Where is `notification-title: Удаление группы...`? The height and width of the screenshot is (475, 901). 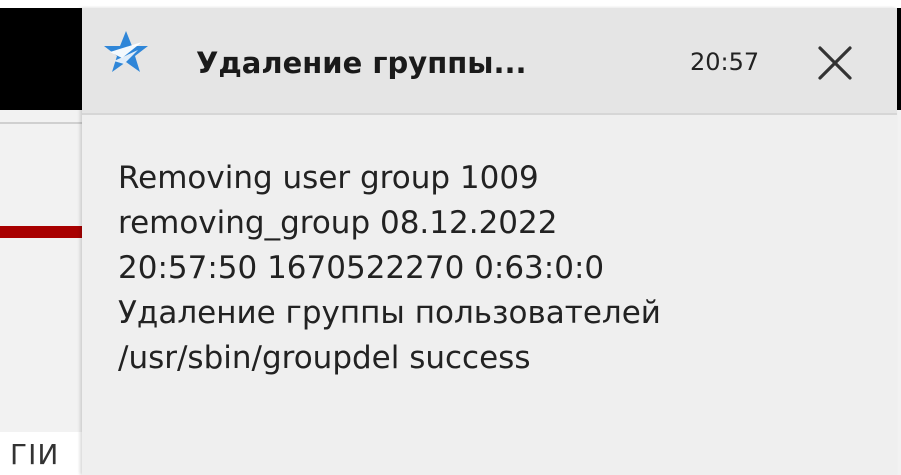 notification-title: Удаление группы... is located at coordinates (361, 63).